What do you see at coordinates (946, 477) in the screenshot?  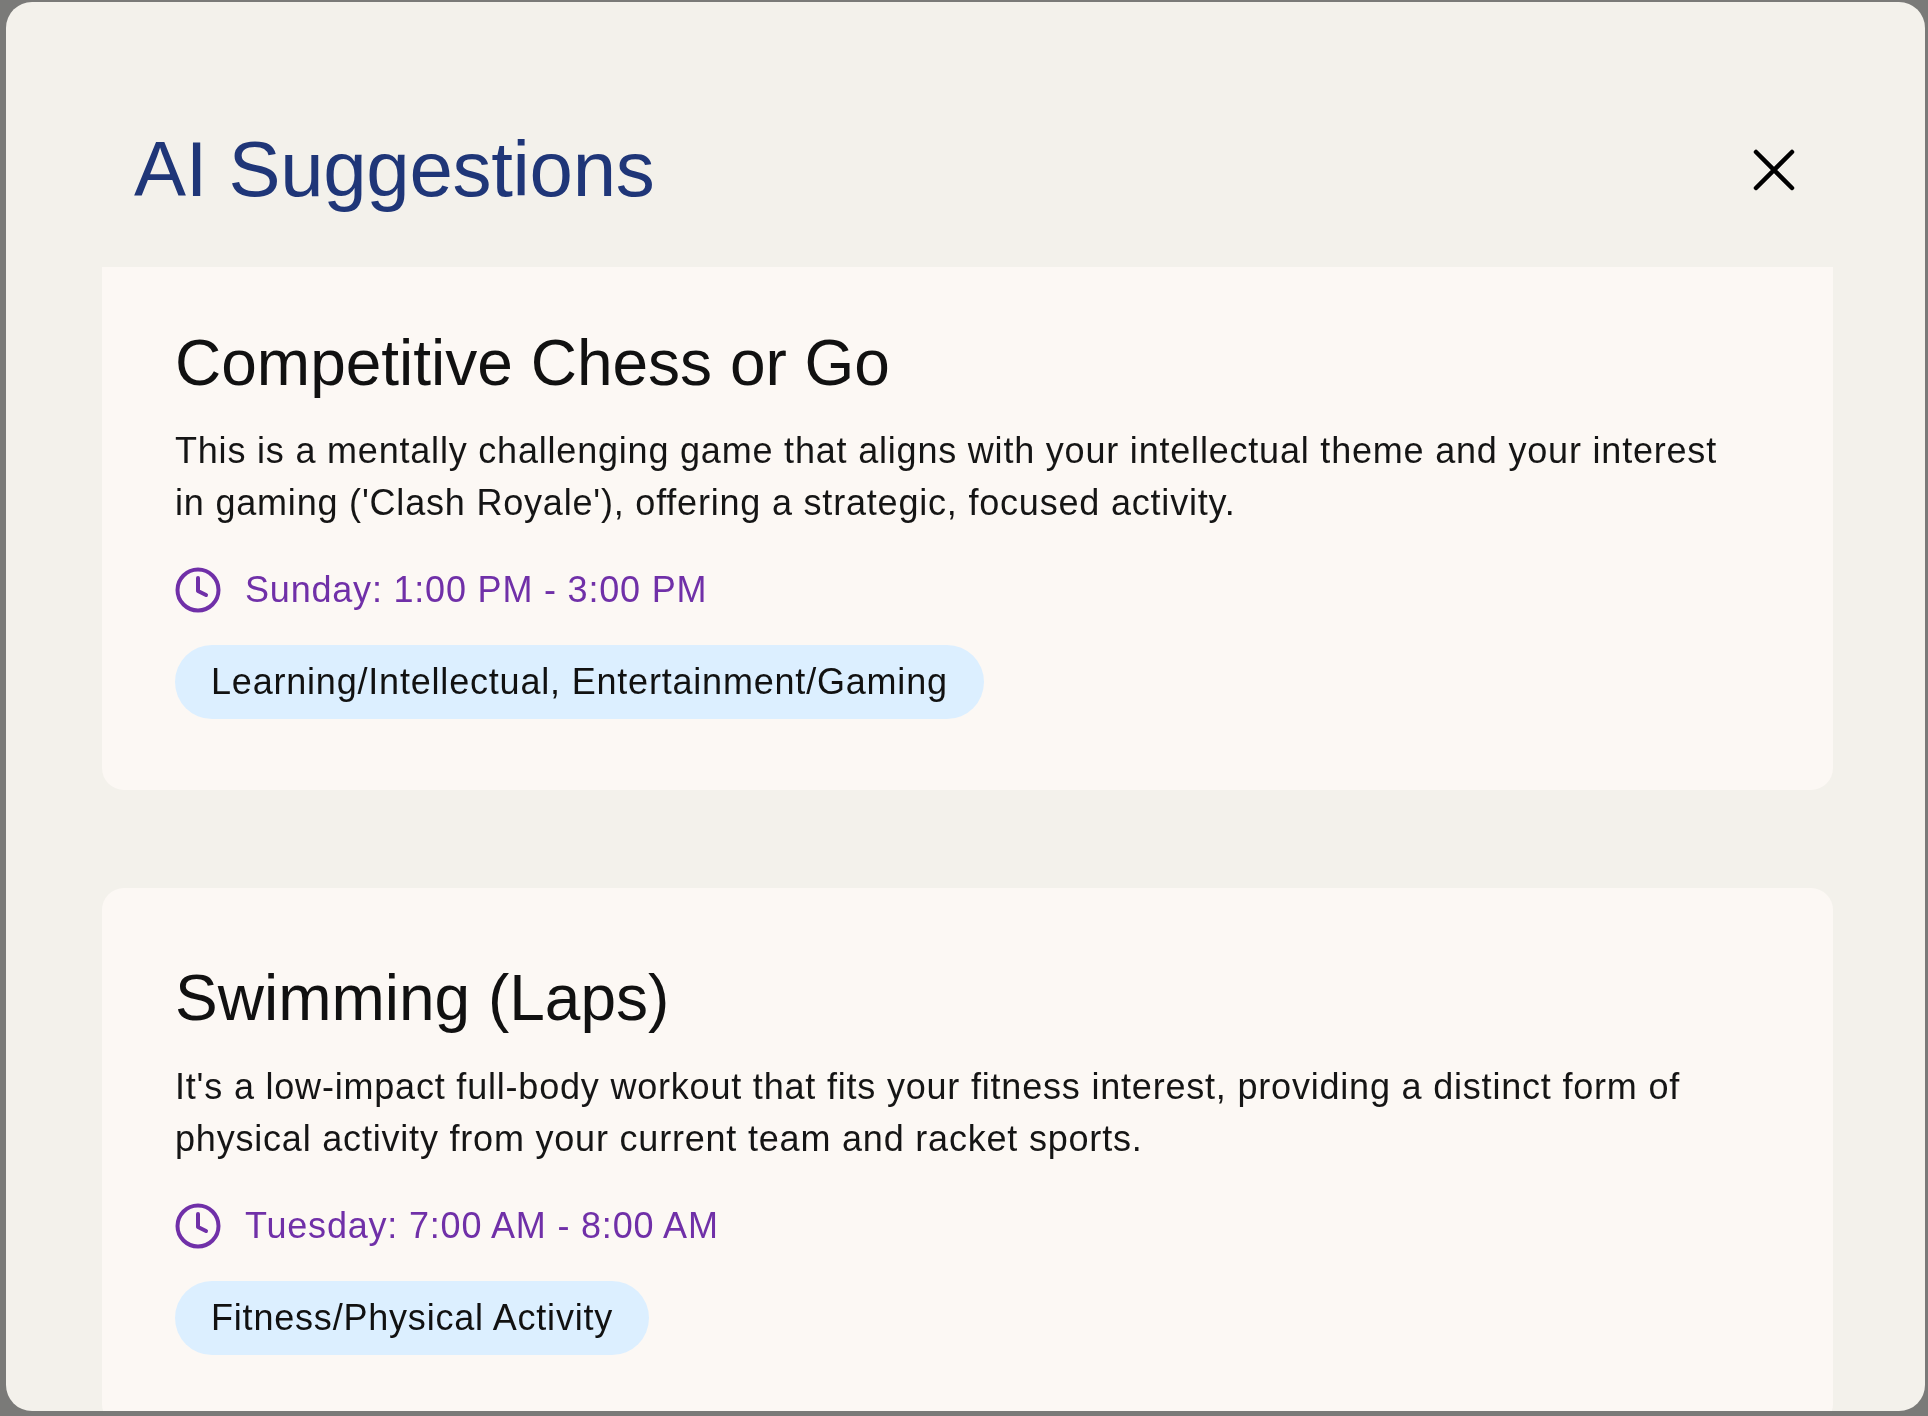 I see `suggestion-description: This is a mentally challenging game that aligns with your intellectual theme and your interest in gaming ('Clash Royale'), offering a strategic, focused activity.` at bounding box center [946, 477].